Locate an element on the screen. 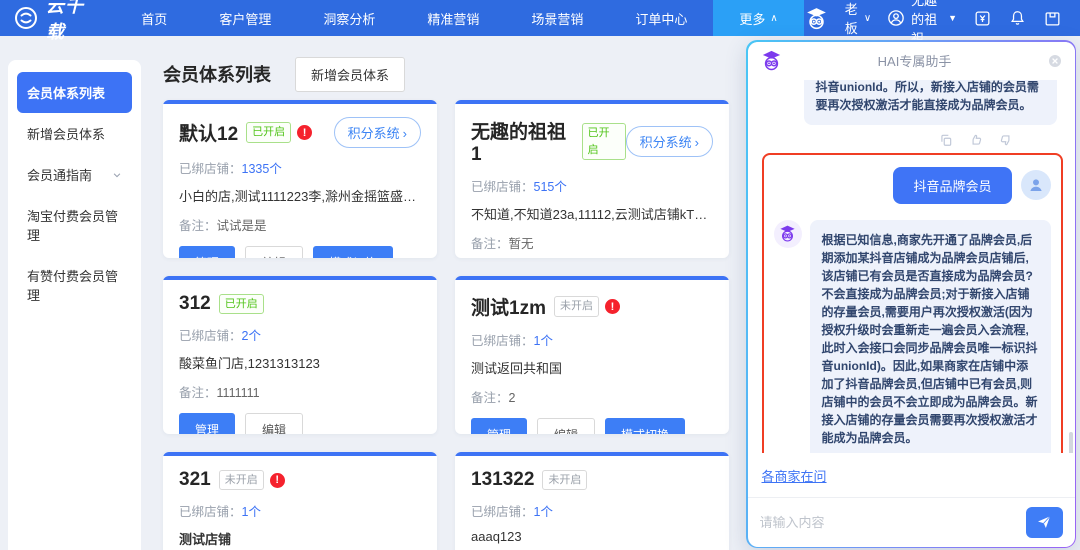 Image resolution: width=1080 pixels, height=550 pixels. note-value: 1111111 is located at coordinates (238, 393).